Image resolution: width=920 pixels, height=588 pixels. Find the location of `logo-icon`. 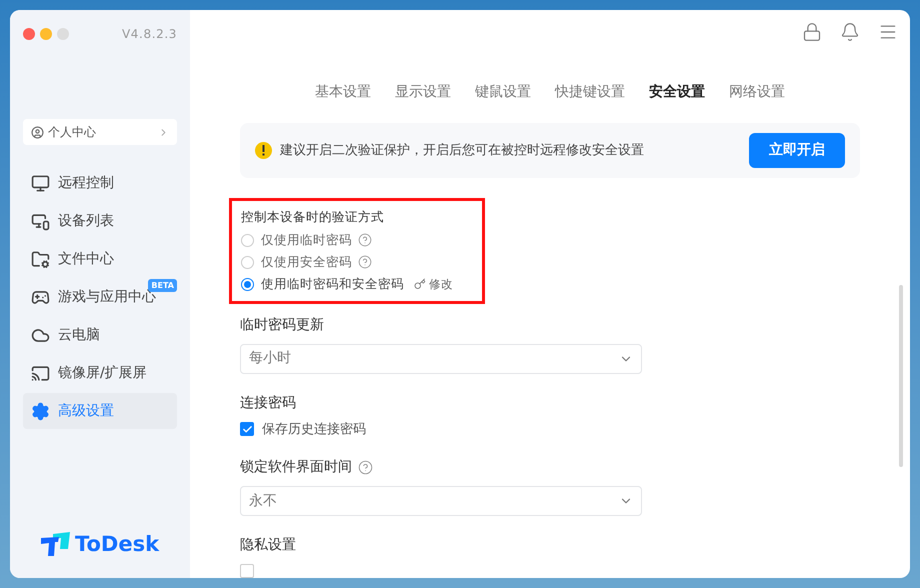

logo-icon is located at coordinates (55, 544).